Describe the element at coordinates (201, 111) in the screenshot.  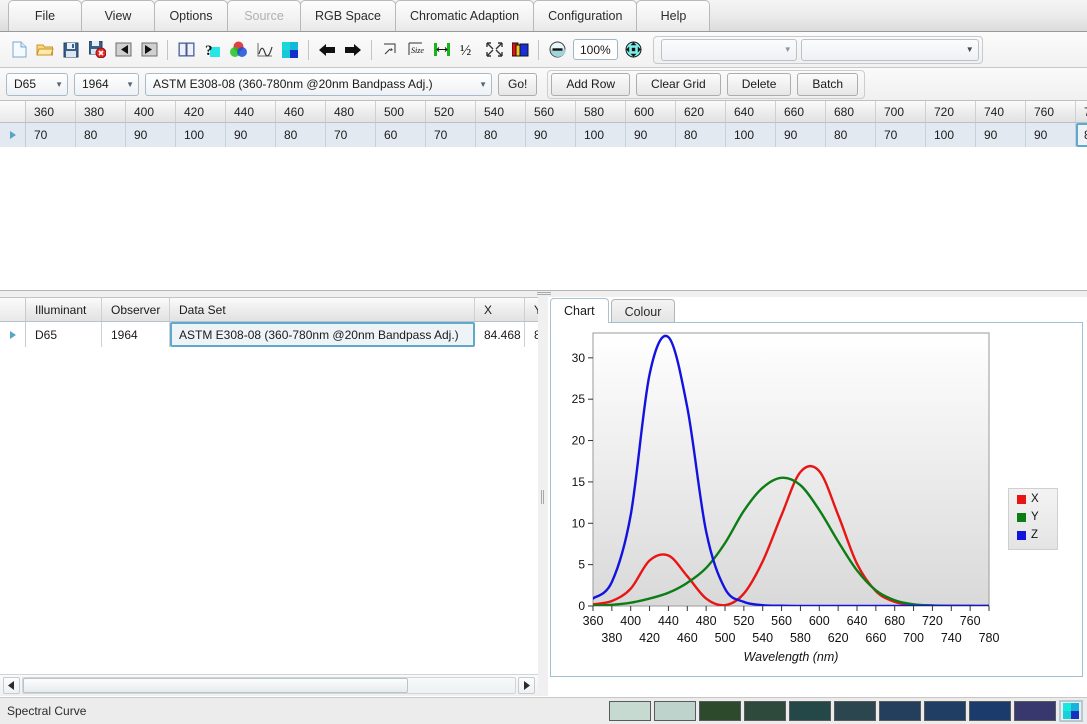
I see `grid-column-header-420: 420` at that location.